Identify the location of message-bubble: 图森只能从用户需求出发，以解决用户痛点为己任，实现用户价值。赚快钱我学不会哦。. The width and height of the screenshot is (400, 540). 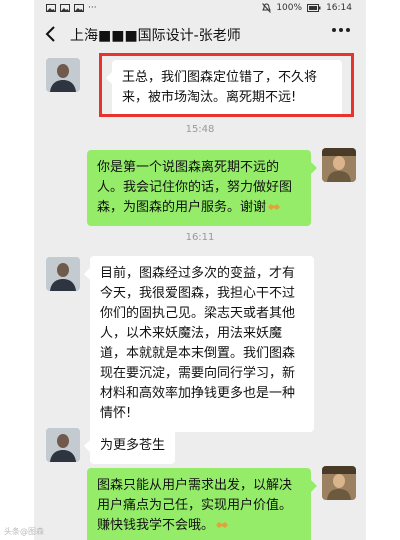
(202, 504).